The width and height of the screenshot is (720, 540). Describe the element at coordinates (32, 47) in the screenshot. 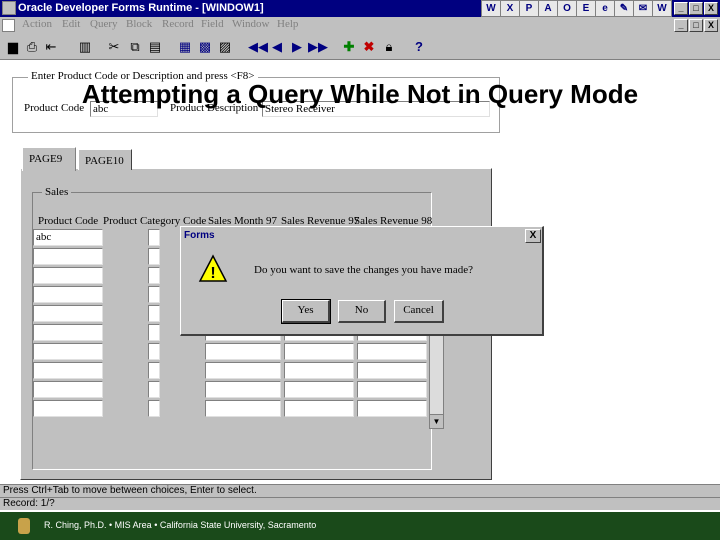

I see `print-icon: ⎙` at that location.